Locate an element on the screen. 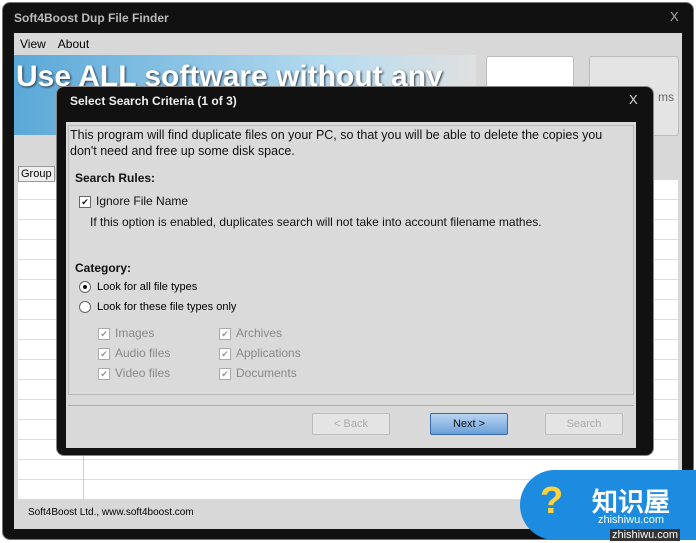 The height and width of the screenshot is (543, 696). checkbox-label: Archives is located at coordinates (259, 333).